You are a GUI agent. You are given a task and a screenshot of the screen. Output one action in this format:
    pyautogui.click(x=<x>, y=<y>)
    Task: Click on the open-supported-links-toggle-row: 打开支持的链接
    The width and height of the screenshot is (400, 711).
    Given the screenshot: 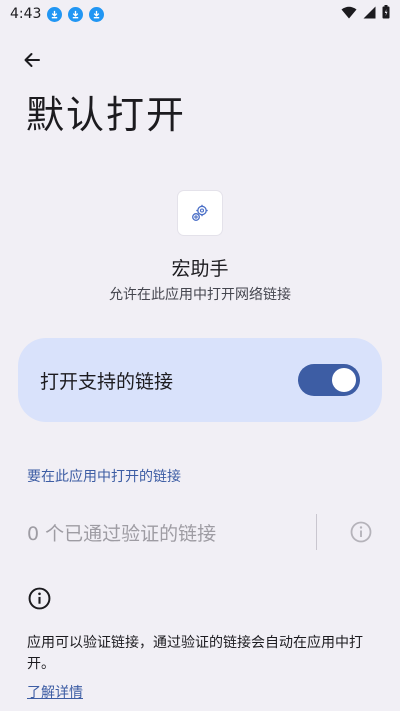 What is the action you would take?
    pyautogui.click(x=200, y=380)
    